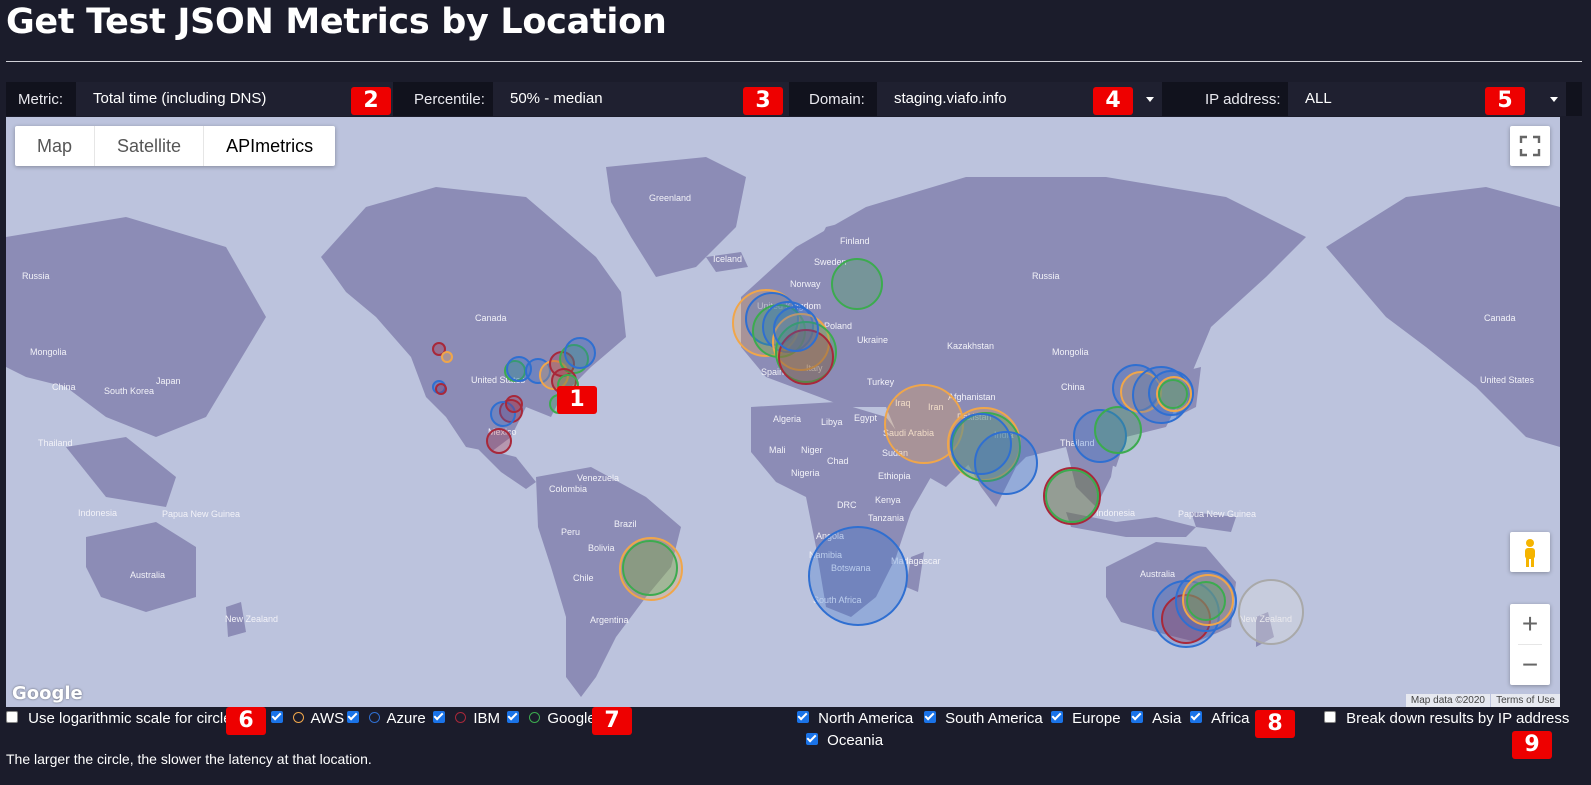 The width and height of the screenshot is (1591, 785). What do you see at coordinates (371, 101) in the screenshot?
I see `annotation-badge: 2` at bounding box center [371, 101].